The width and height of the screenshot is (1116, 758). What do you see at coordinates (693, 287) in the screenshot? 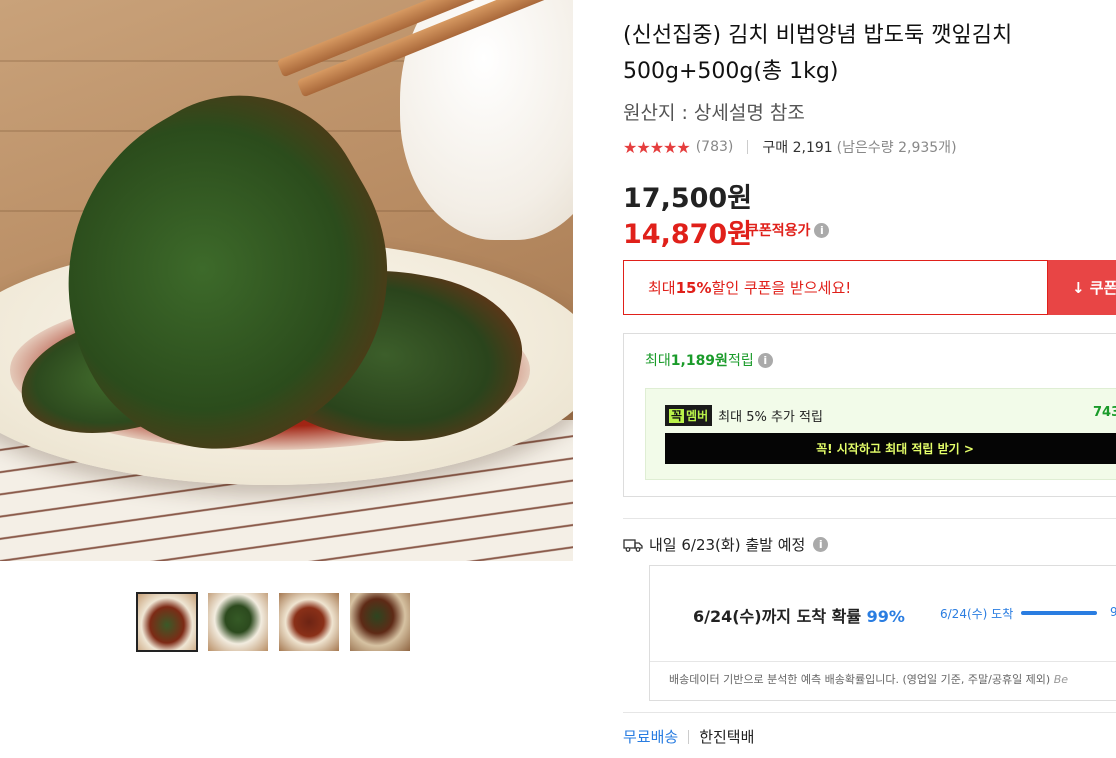
I see `coupon-text-bold: 15%` at bounding box center [693, 287].